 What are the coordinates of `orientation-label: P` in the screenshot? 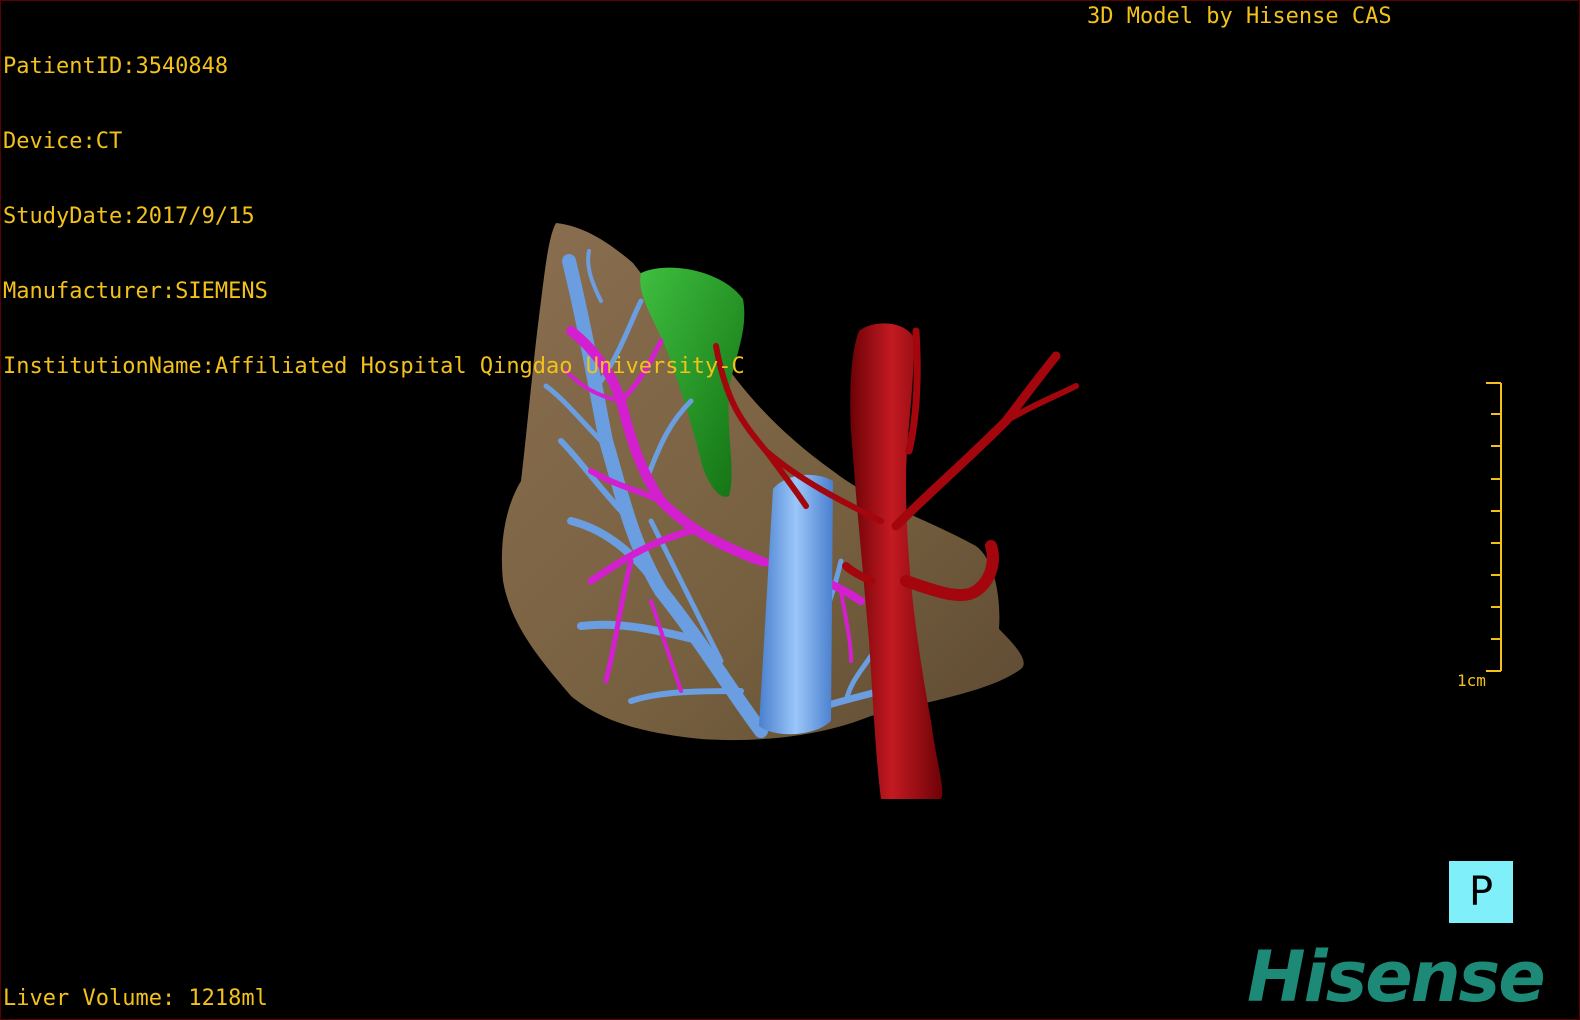 It's located at (1481, 892).